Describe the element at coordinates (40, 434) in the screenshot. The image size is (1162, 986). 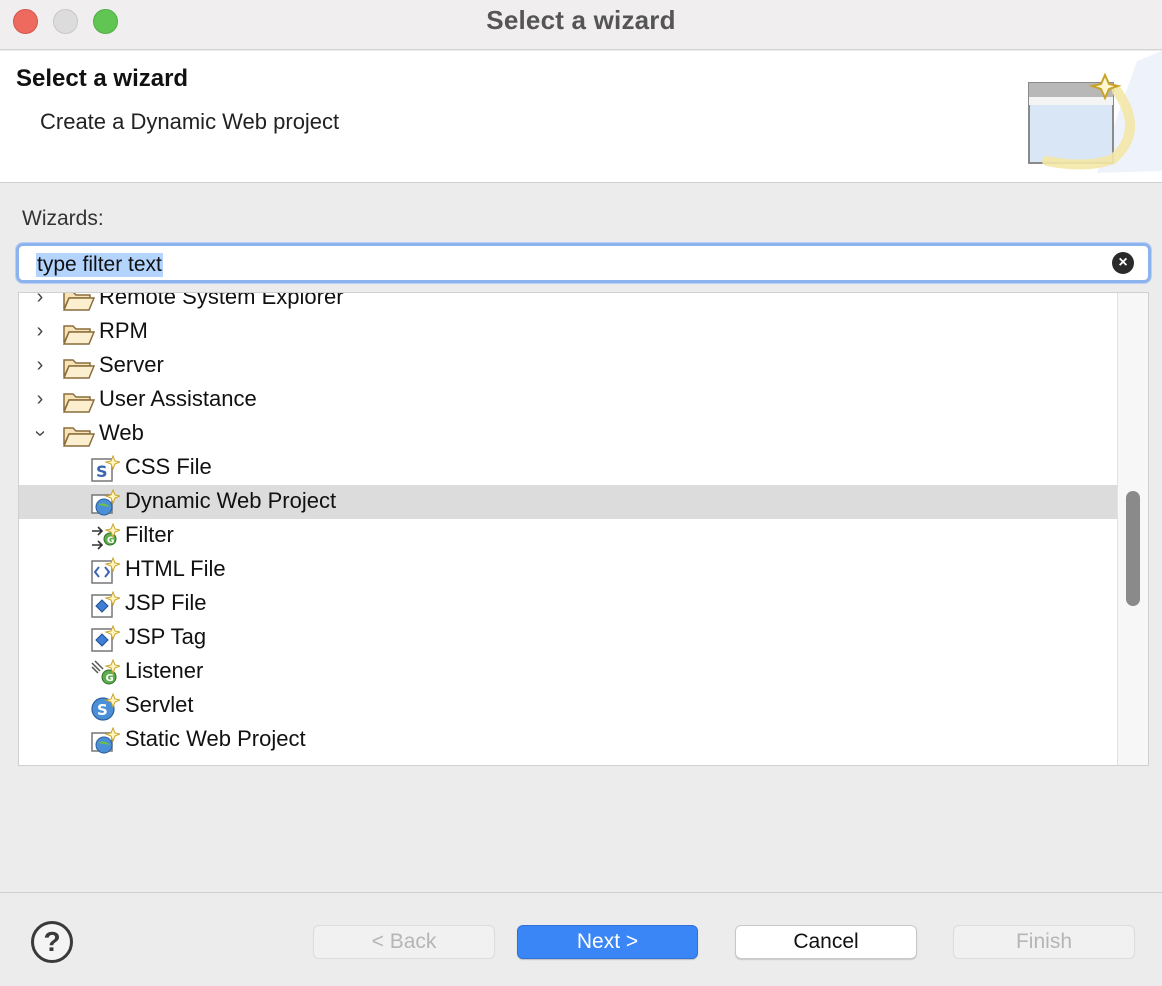
I see `chevron-down-icon: ›` at that location.